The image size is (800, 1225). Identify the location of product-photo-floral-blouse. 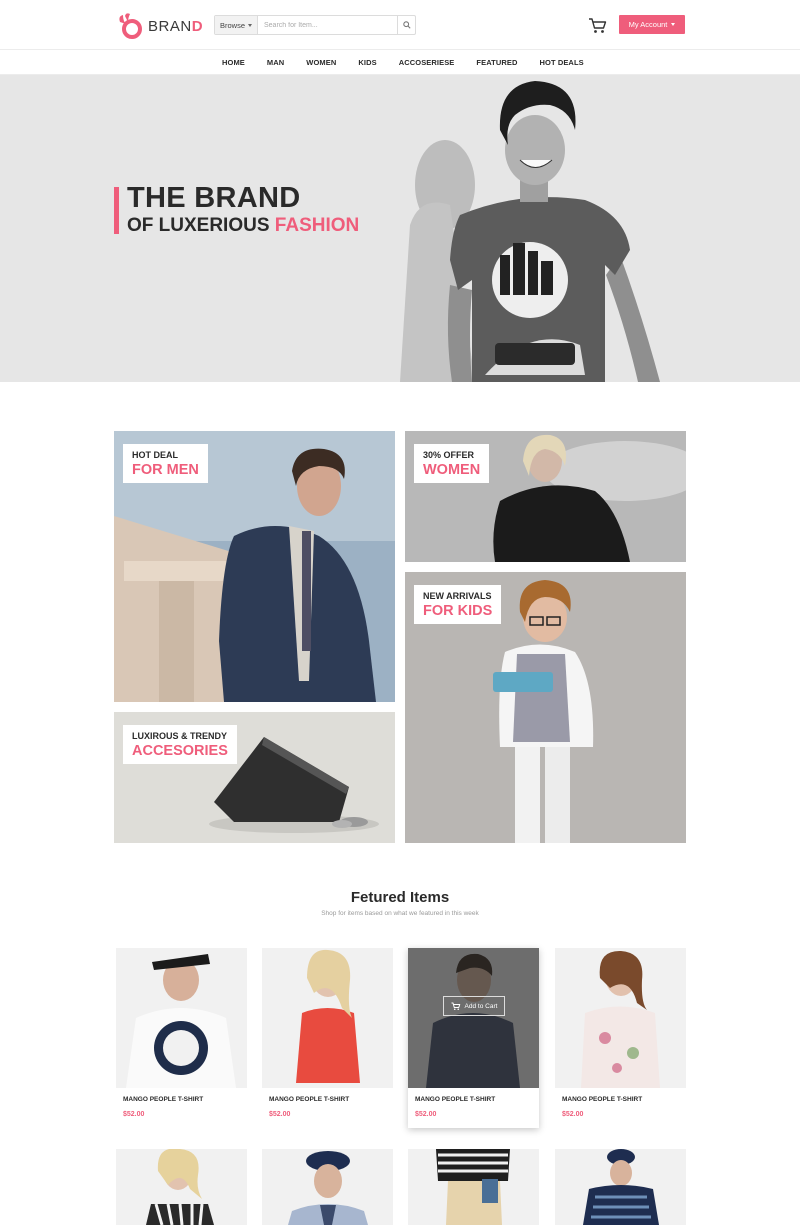
(620, 1018).